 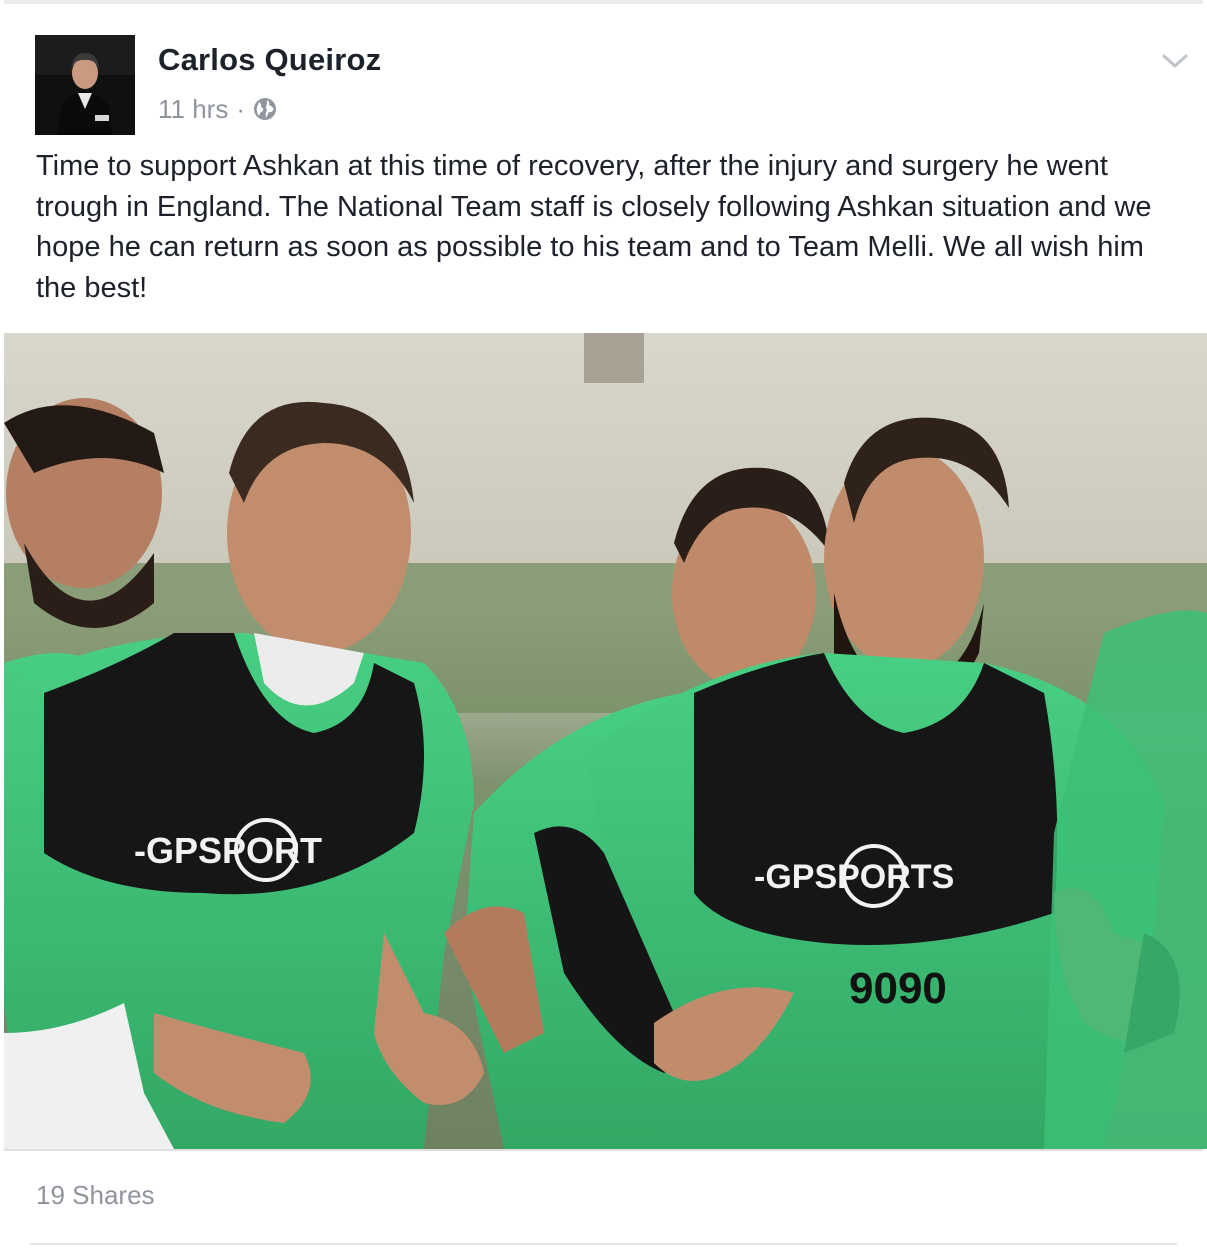 I want to click on shares-count-link: 19 Shares, so click(x=95, y=1195).